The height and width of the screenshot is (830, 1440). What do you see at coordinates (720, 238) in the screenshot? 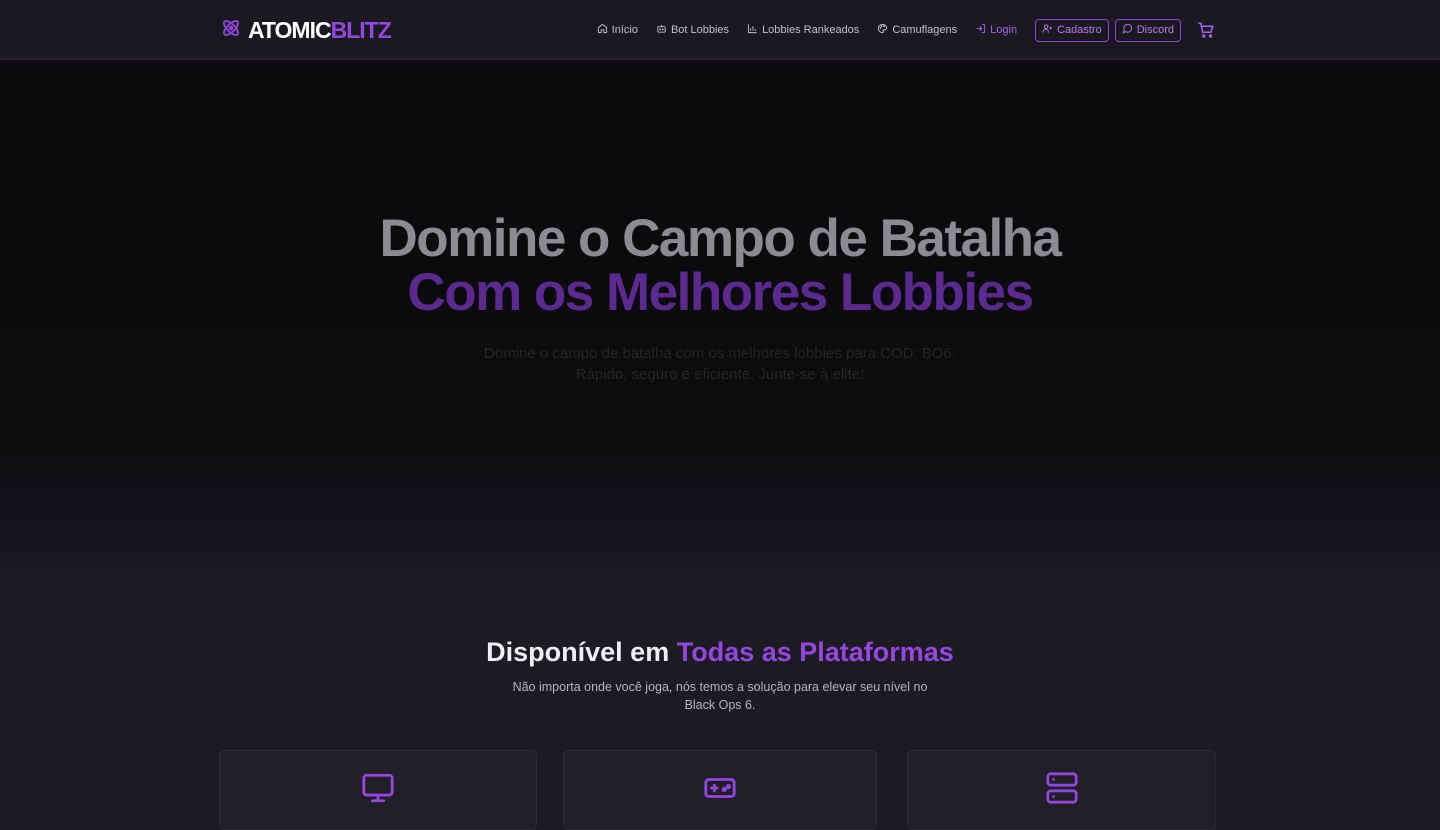
I see `hero-title-line1: Domine o Campo de Batalha` at bounding box center [720, 238].